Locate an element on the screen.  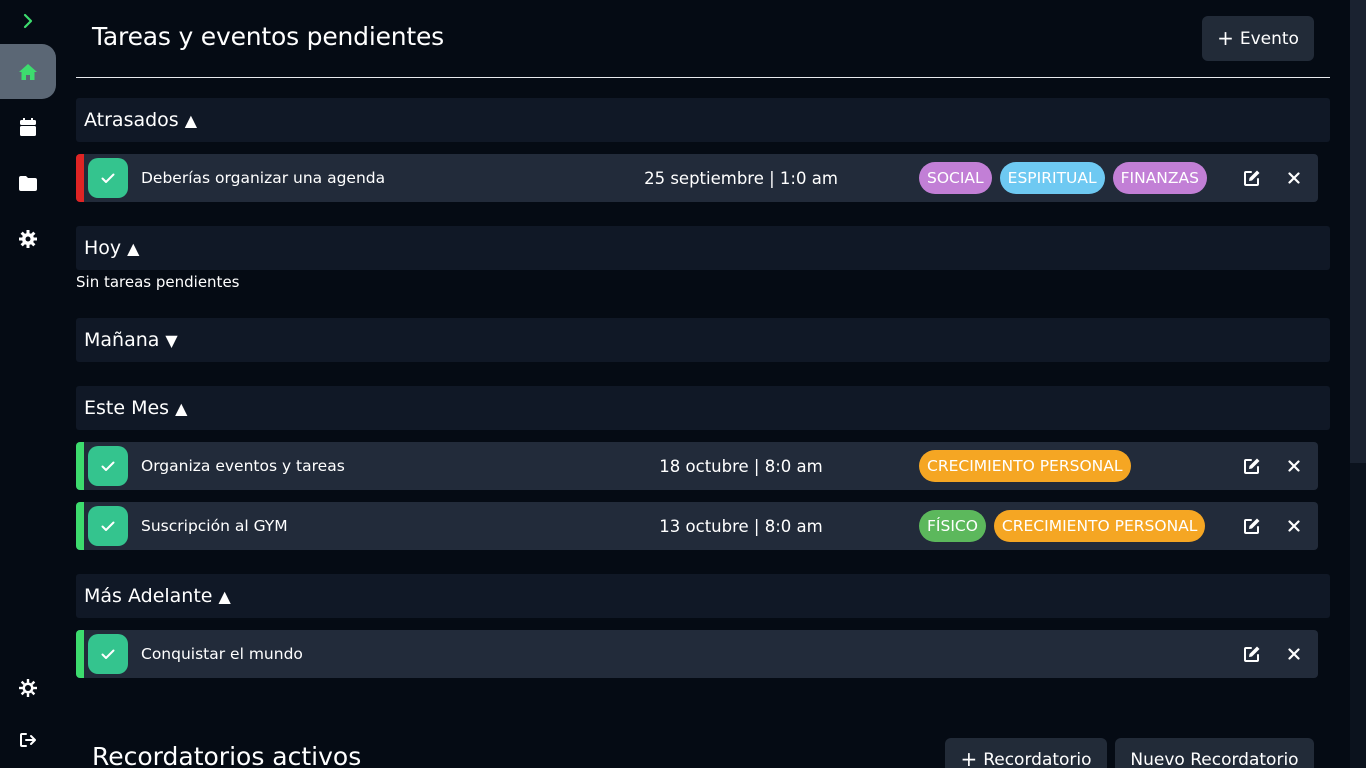
scrollbar is located at coordinates (1358, 384).